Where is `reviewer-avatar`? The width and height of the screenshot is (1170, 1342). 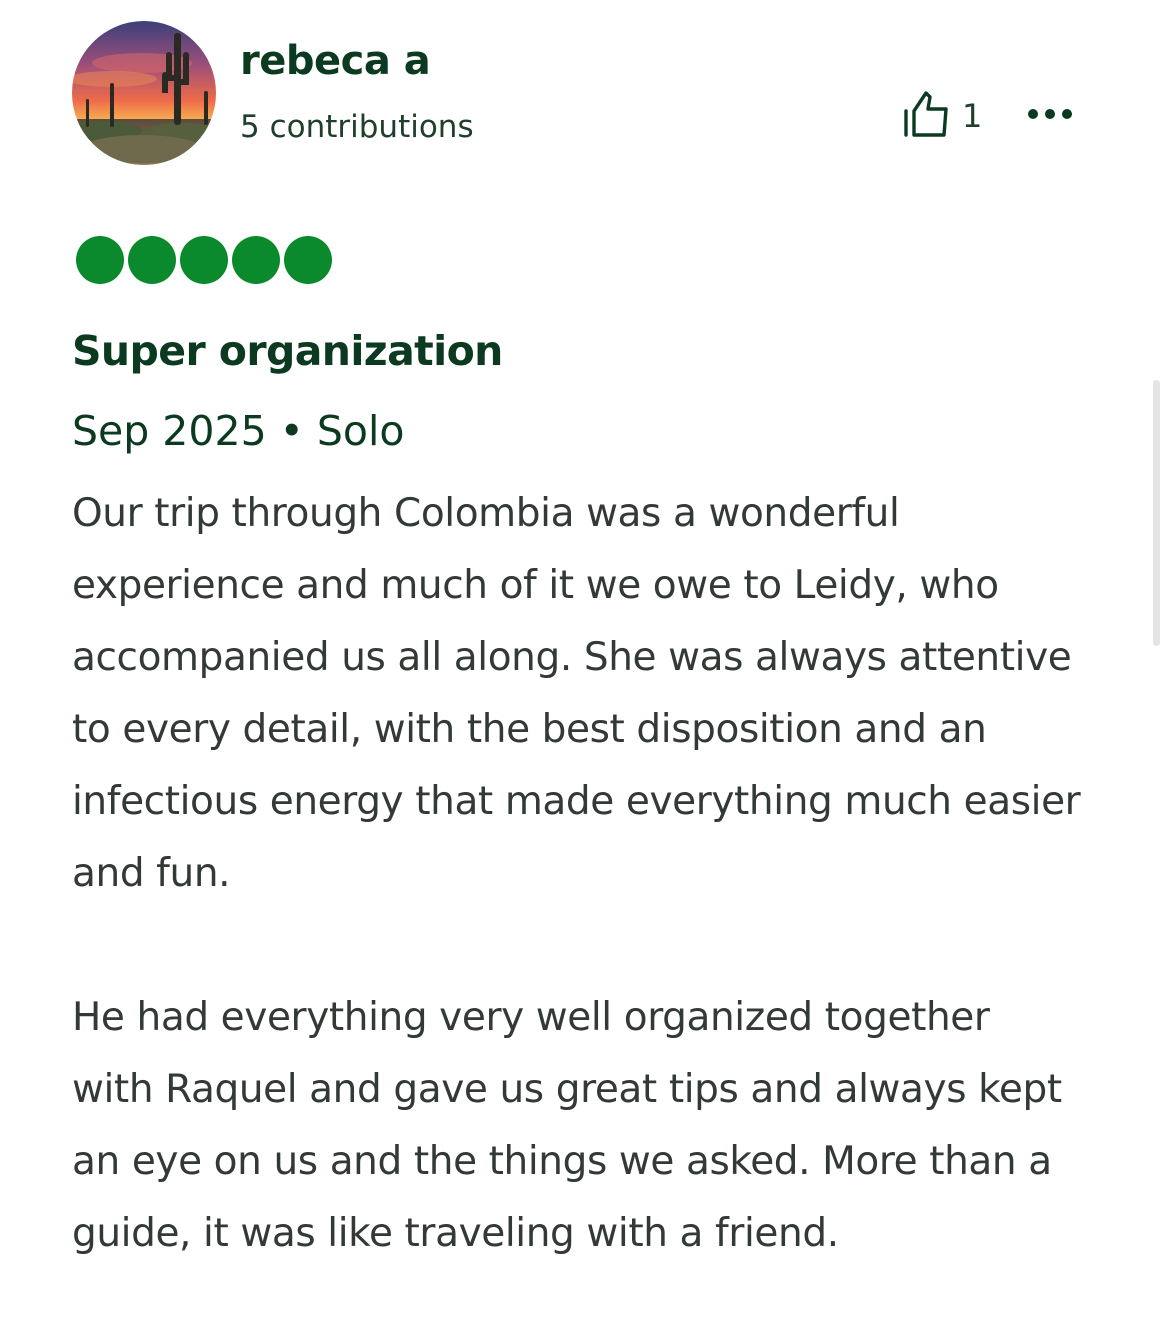 reviewer-avatar is located at coordinates (144, 93).